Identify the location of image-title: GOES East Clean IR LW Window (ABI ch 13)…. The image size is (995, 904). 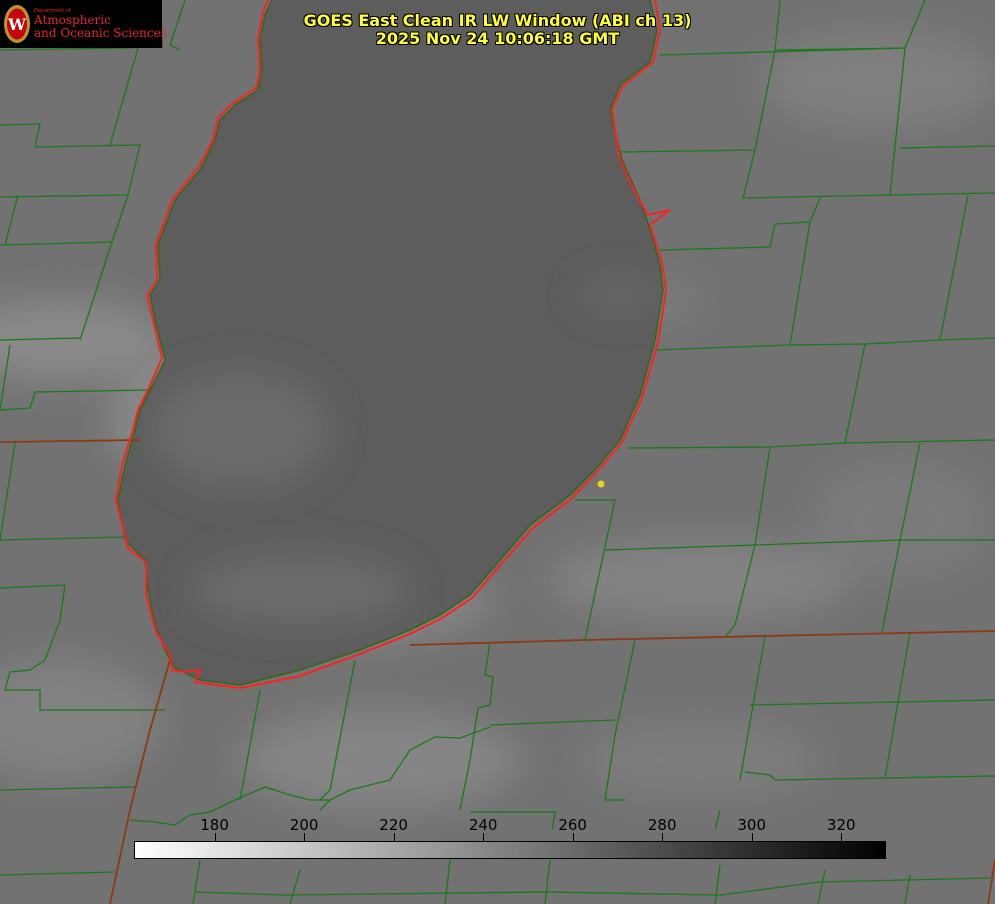
(497, 30).